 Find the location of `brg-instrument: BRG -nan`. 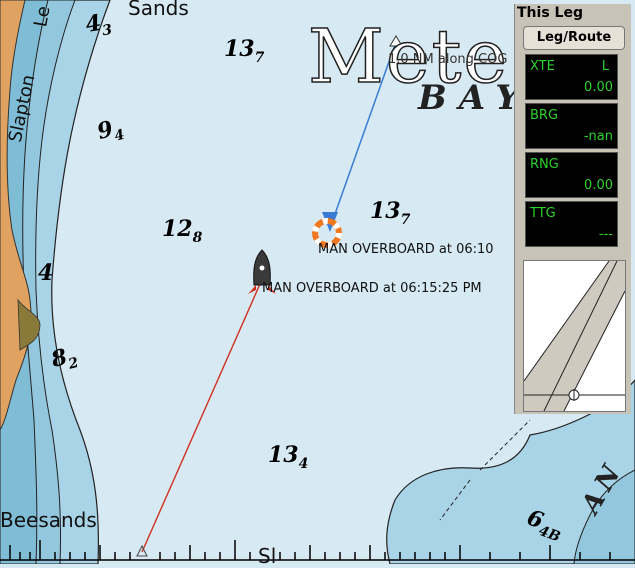

brg-instrument: BRG -nan is located at coordinates (571, 126).